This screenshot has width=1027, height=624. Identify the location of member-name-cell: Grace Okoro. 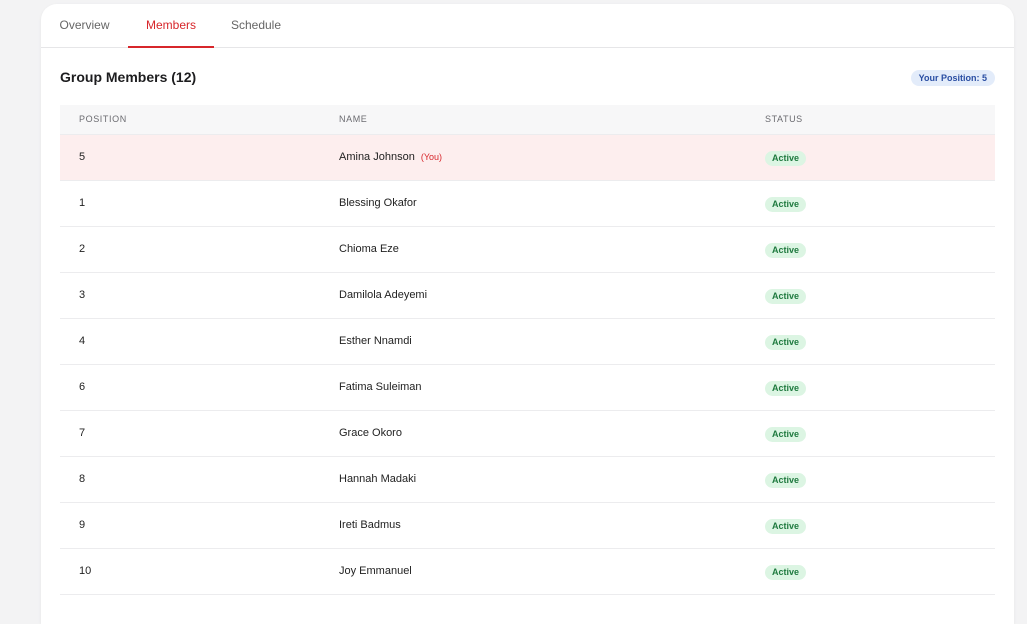
(370, 433).